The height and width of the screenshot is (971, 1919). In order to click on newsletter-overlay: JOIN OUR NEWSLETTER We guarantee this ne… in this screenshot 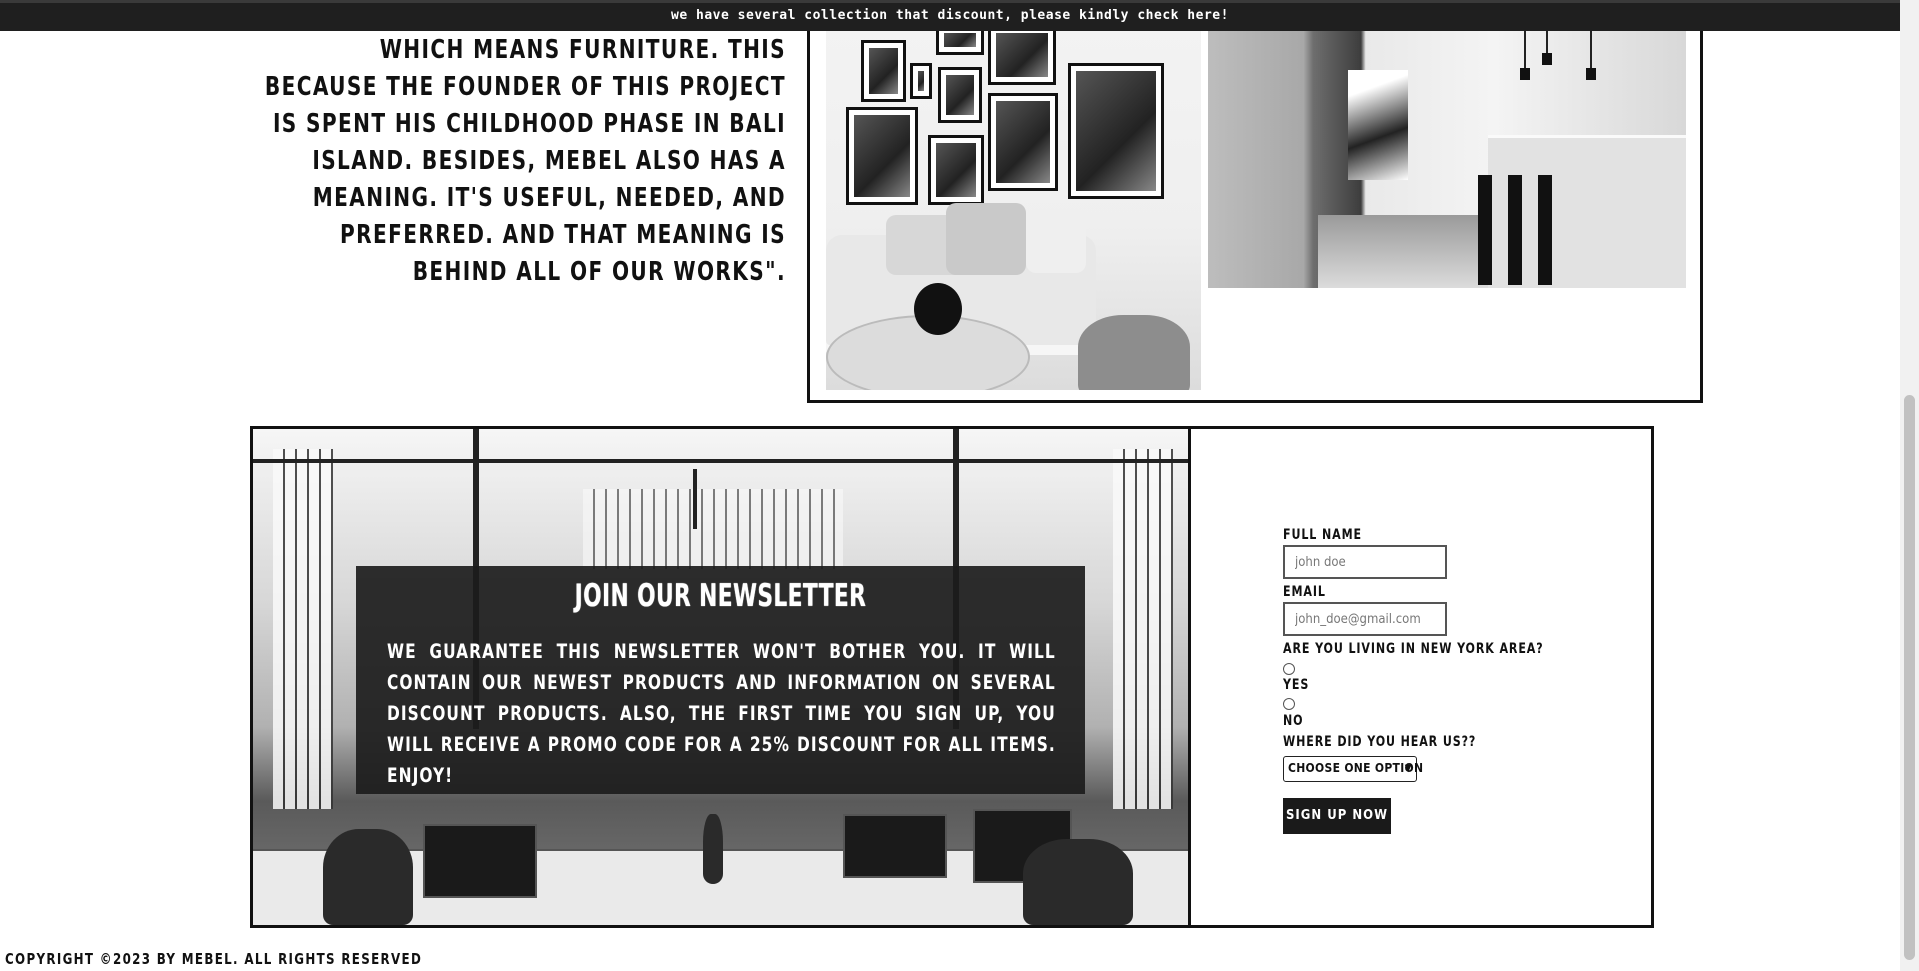, I will do `click(720, 680)`.